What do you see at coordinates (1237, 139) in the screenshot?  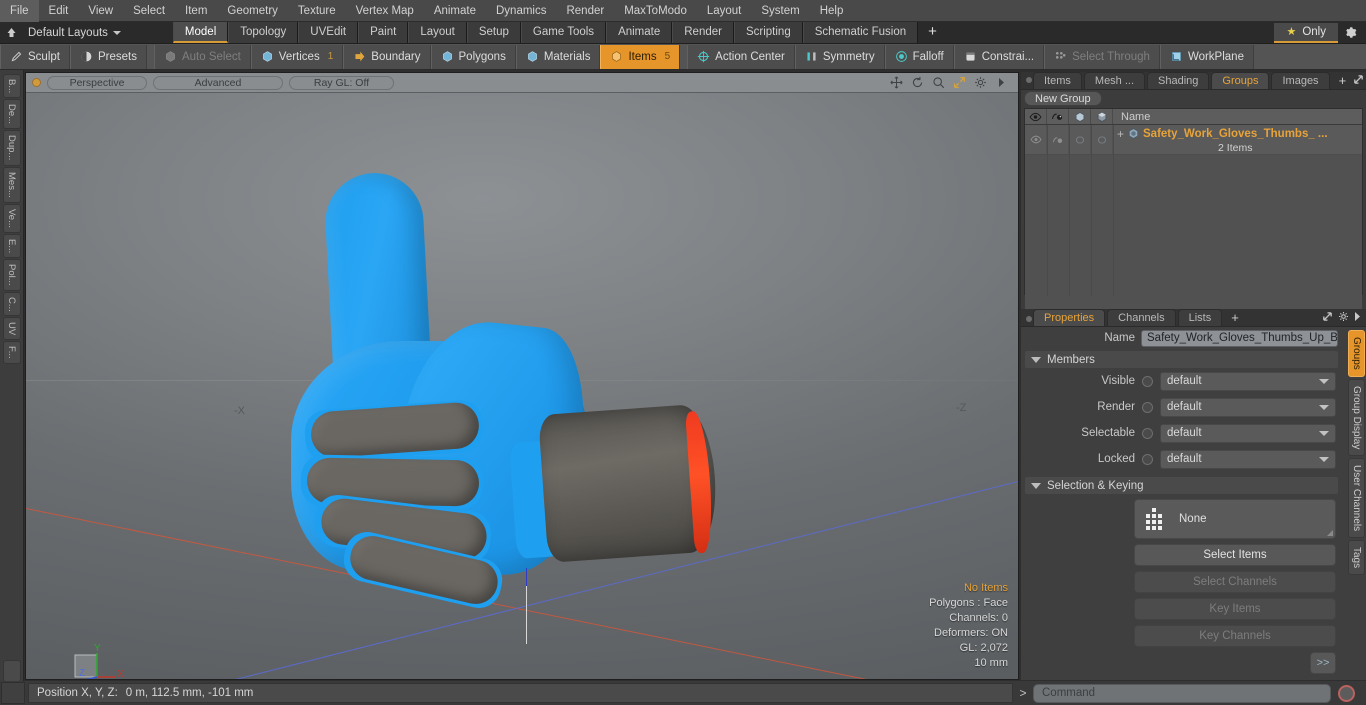 I see `group-row-name-cell: + Safety_Work_Gloves_Thumbs_ ... 2 Items` at bounding box center [1237, 139].